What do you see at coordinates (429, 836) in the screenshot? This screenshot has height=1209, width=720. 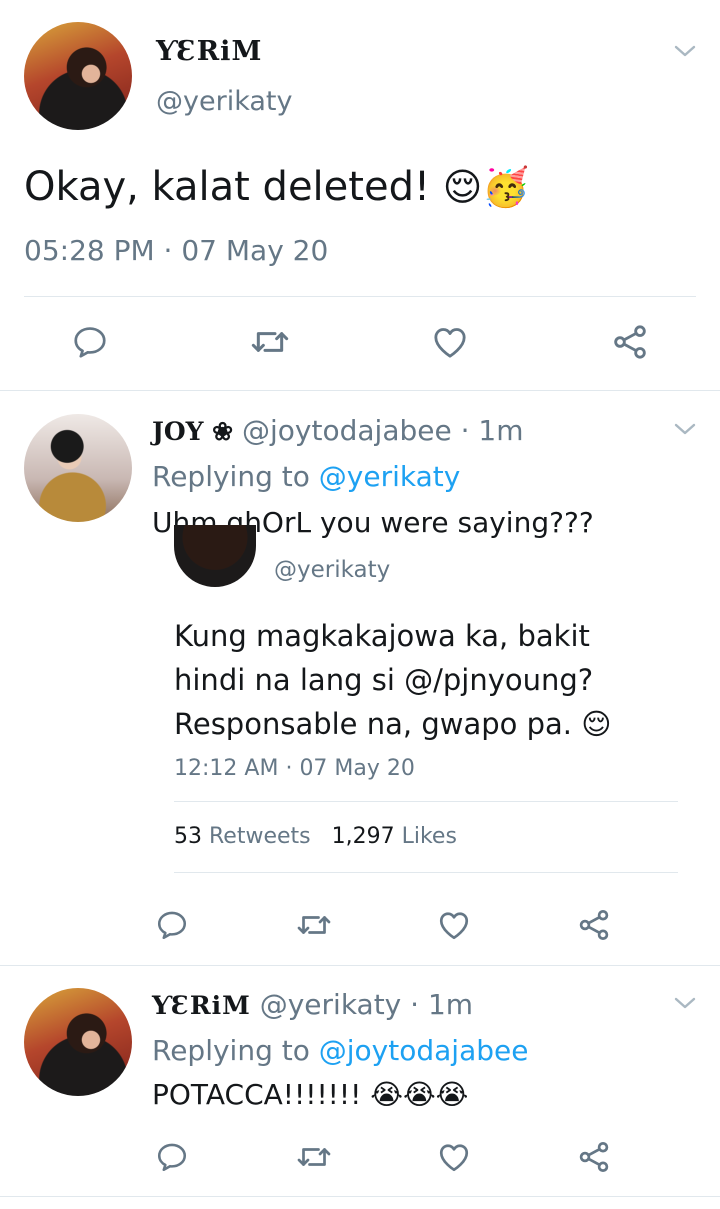 I see `likes-label: Likes` at bounding box center [429, 836].